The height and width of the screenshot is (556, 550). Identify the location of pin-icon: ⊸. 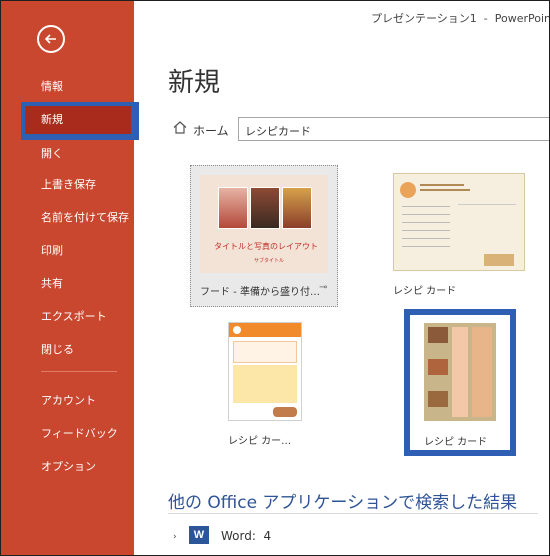
(323, 287).